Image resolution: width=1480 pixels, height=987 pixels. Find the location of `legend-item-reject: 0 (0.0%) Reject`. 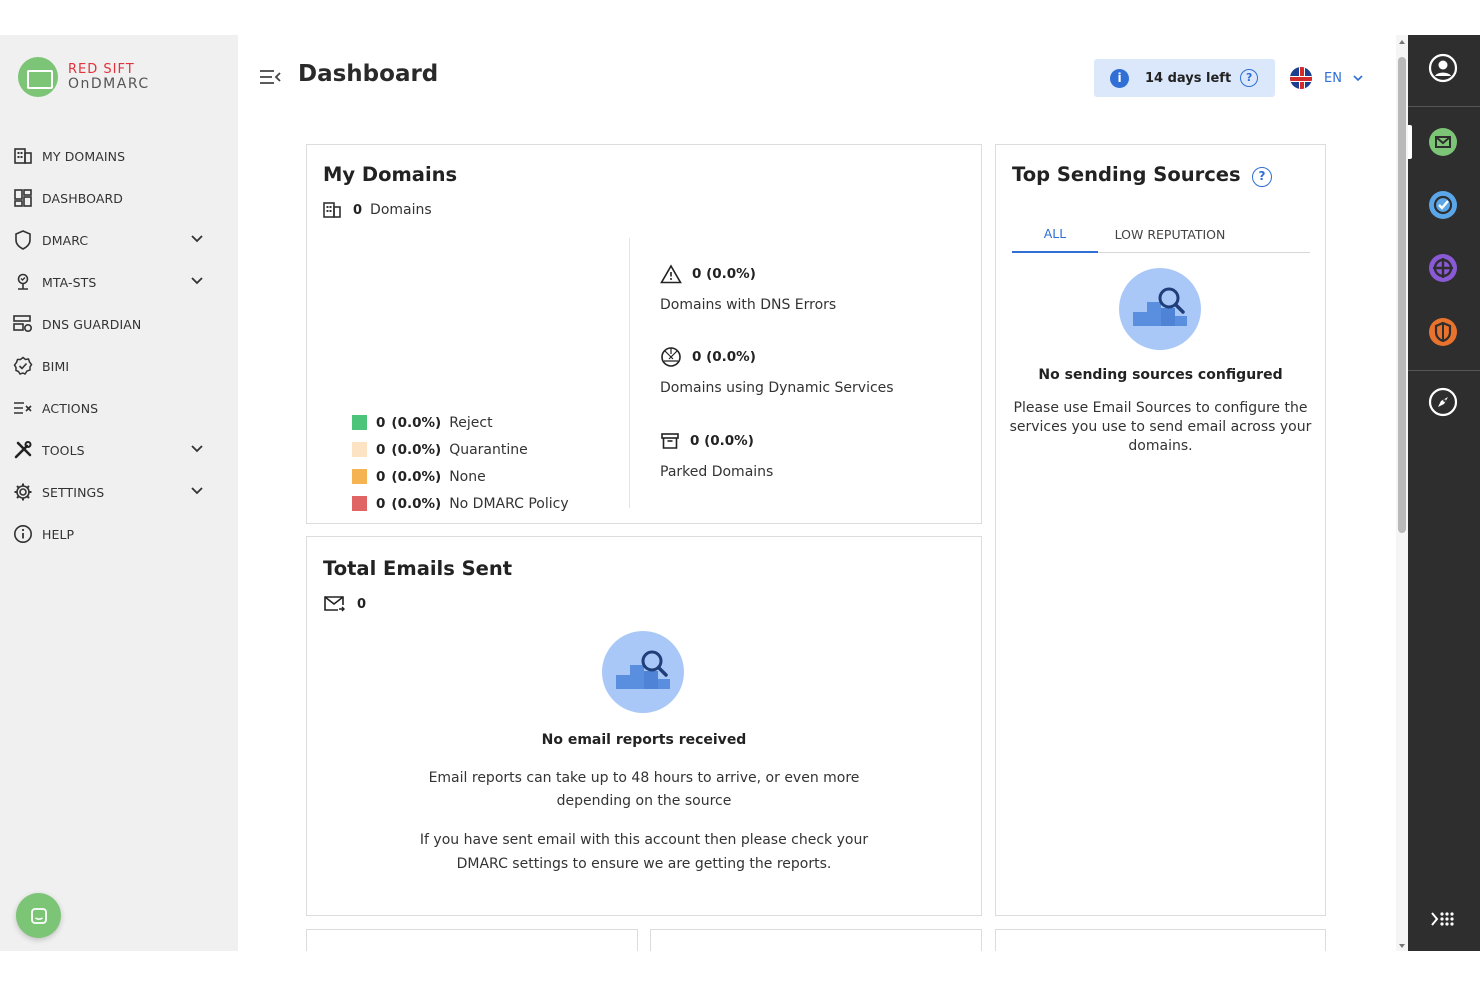

legend-item-reject: 0 (0.0%) Reject is located at coordinates (460, 422).